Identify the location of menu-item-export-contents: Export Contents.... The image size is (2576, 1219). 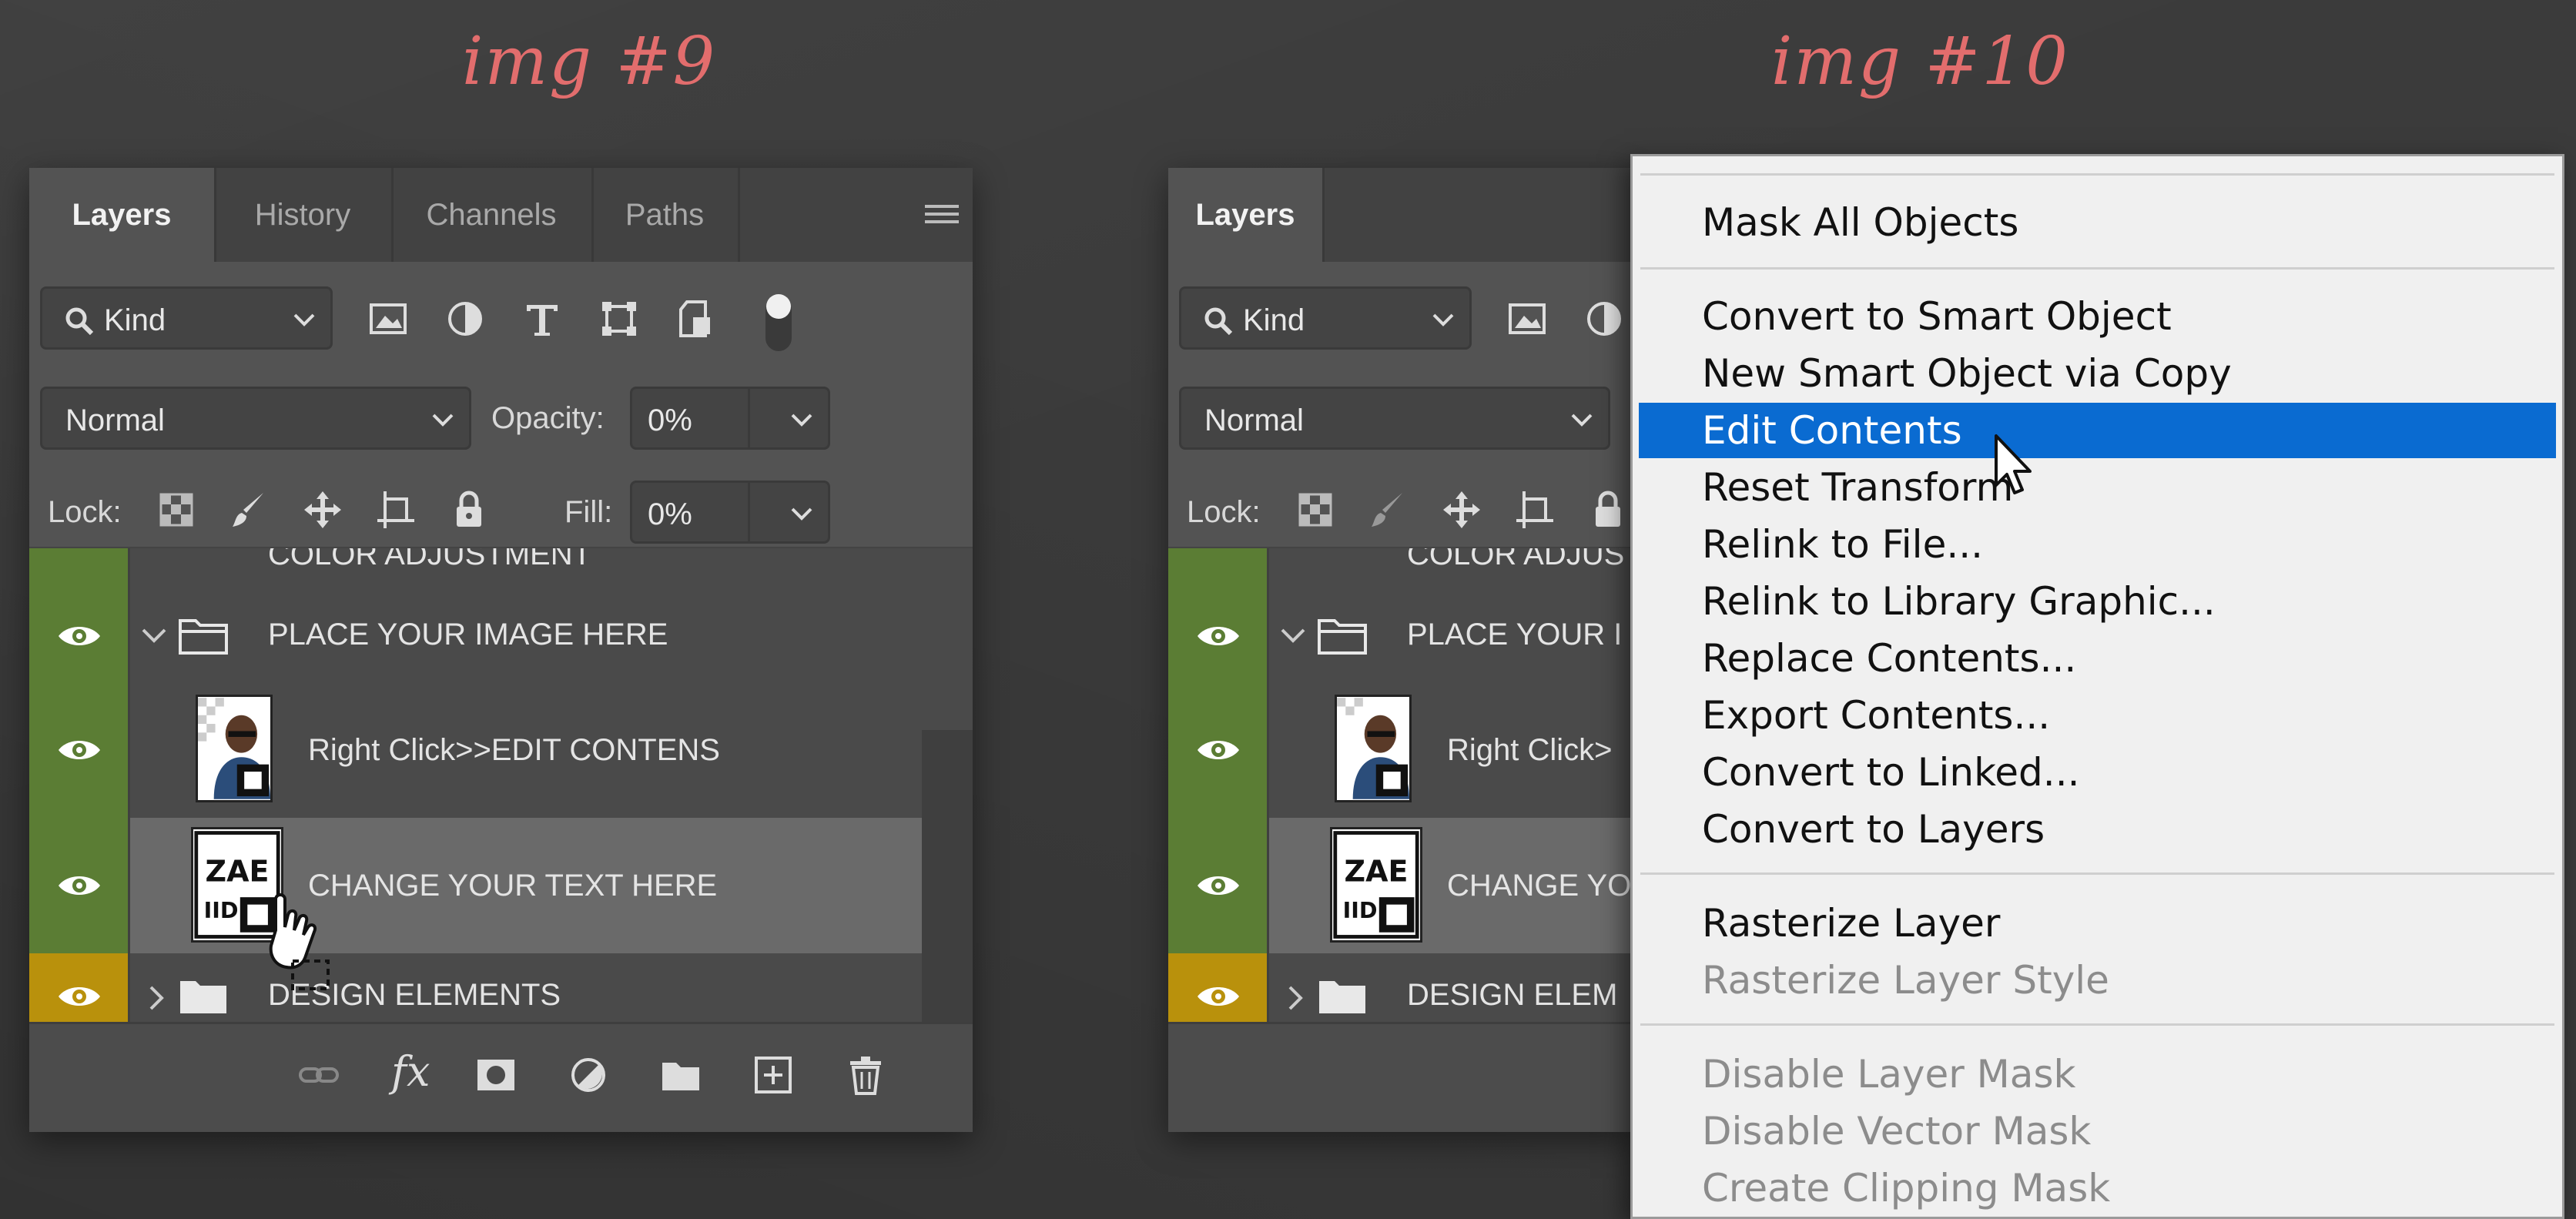
(2097, 715).